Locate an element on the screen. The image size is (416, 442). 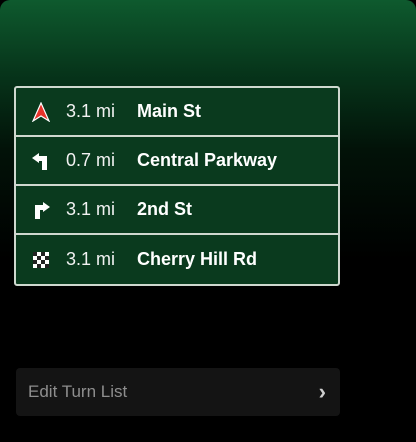
turn-right-icon is located at coordinates (41, 210).